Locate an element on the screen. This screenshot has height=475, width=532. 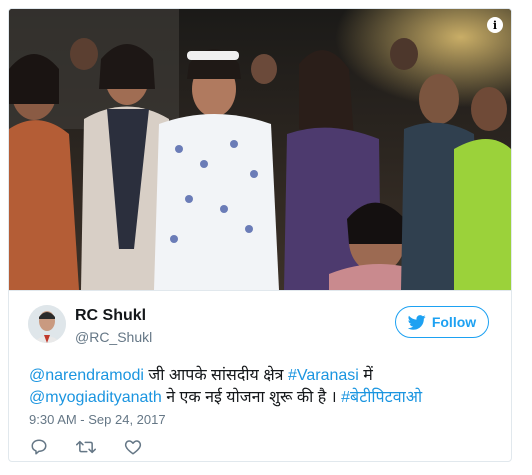
tweet-text-segment: जी आपके सांसदीय क्षेत्र is located at coordinates (215, 375).